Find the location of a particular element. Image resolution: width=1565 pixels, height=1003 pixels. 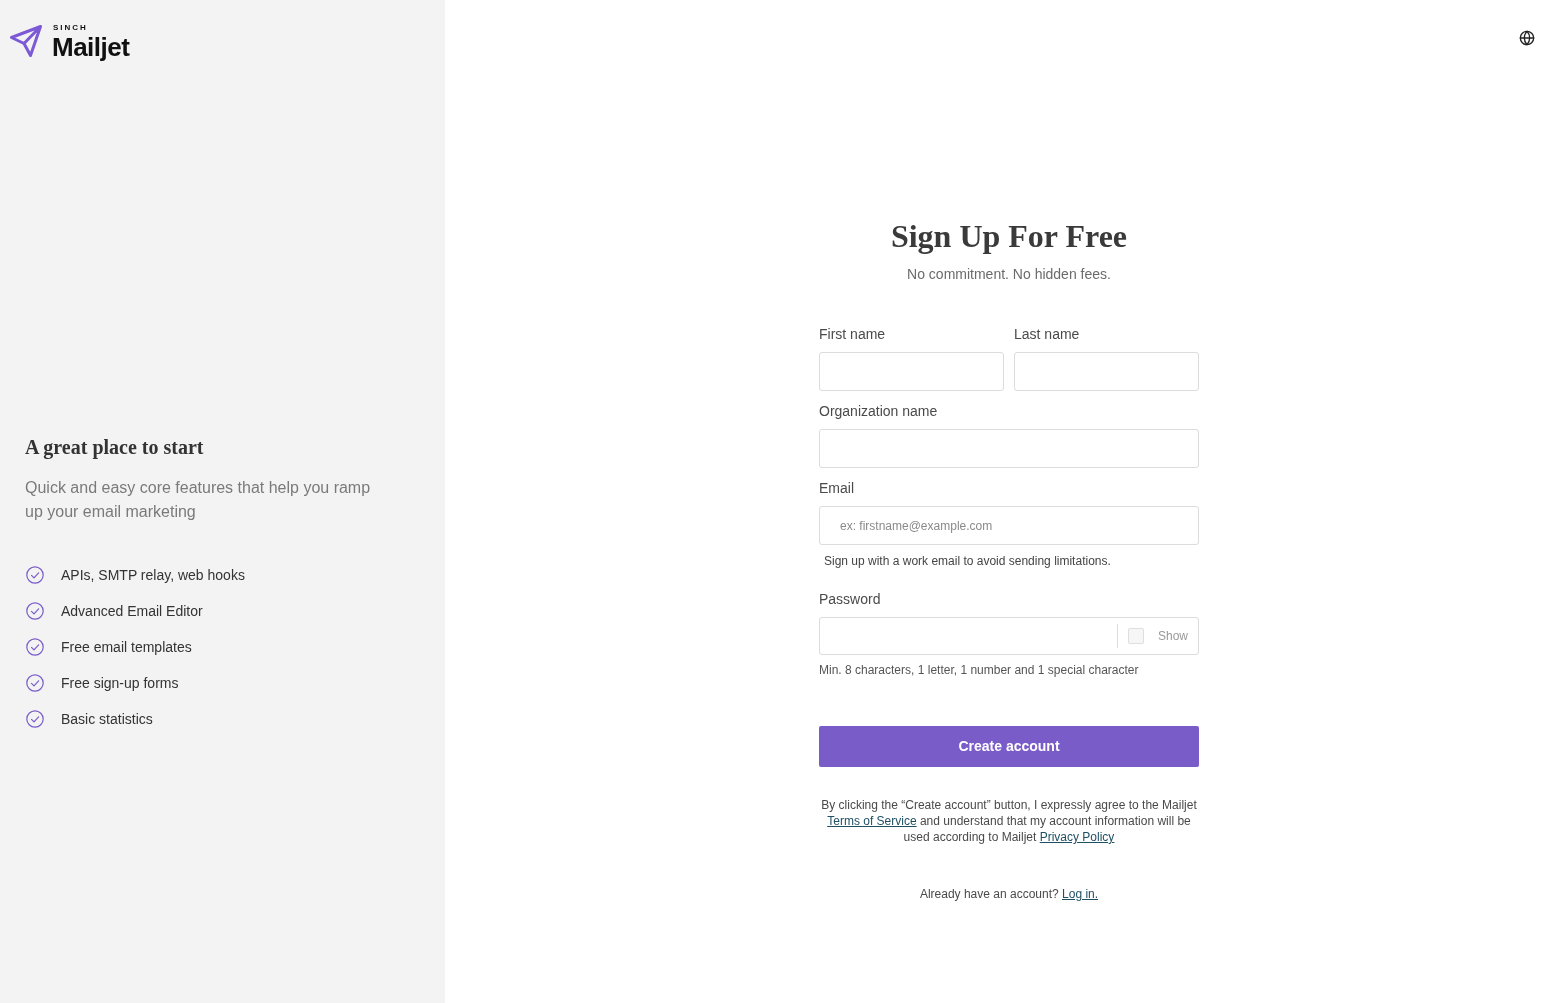

field-label: Organization name is located at coordinates (879, 411).